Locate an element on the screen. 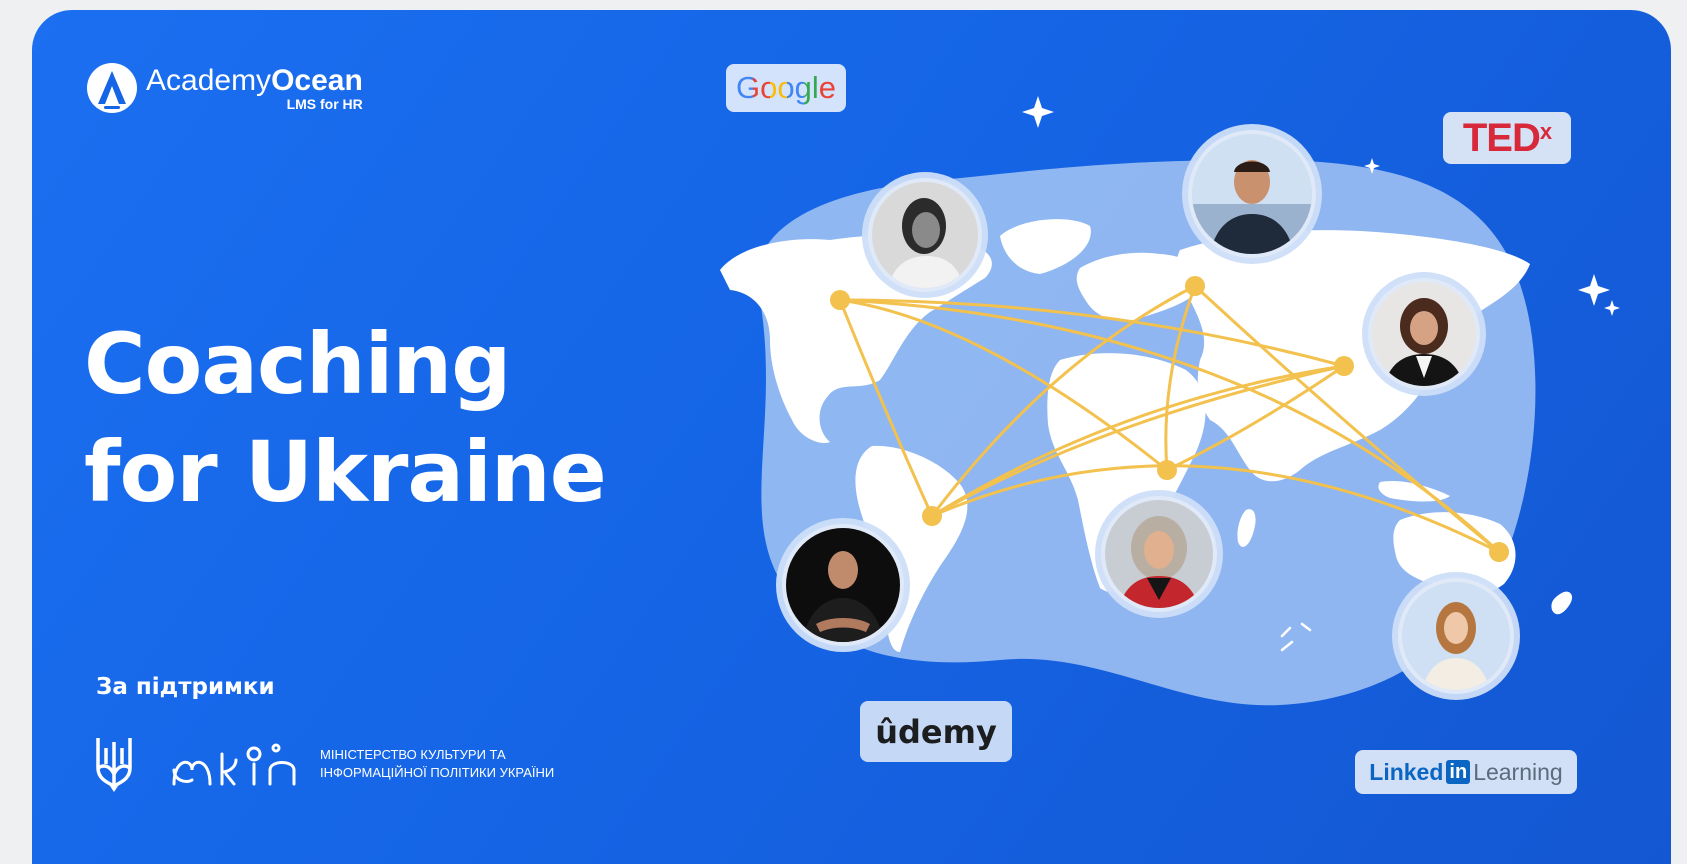  google-logo: Google is located at coordinates (786, 88).